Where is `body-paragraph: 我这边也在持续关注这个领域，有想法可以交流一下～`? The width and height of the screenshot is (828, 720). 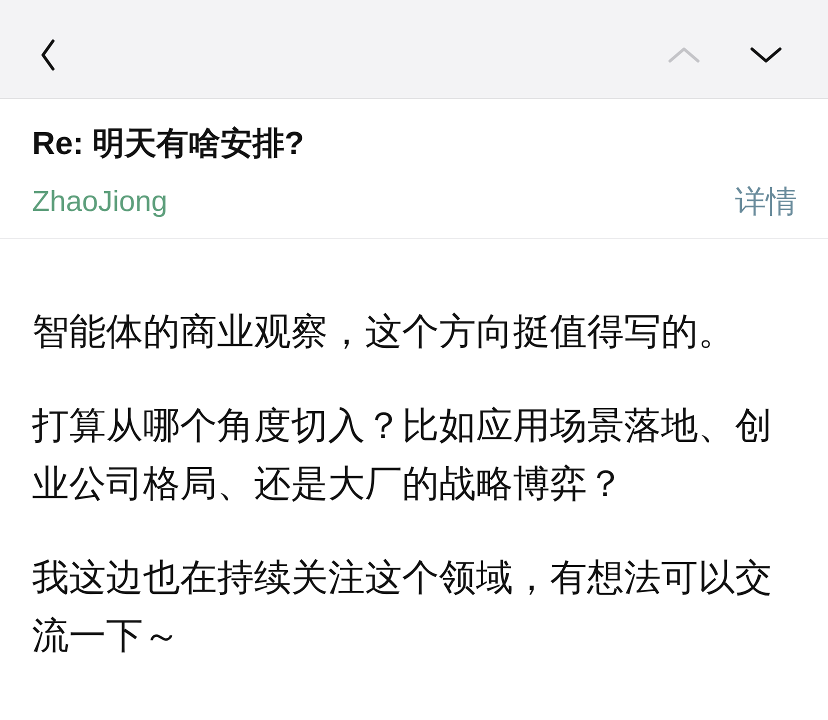
body-paragraph: 我这边也在持续关注这个领域，有想法可以交流一下～ is located at coordinates (402, 607).